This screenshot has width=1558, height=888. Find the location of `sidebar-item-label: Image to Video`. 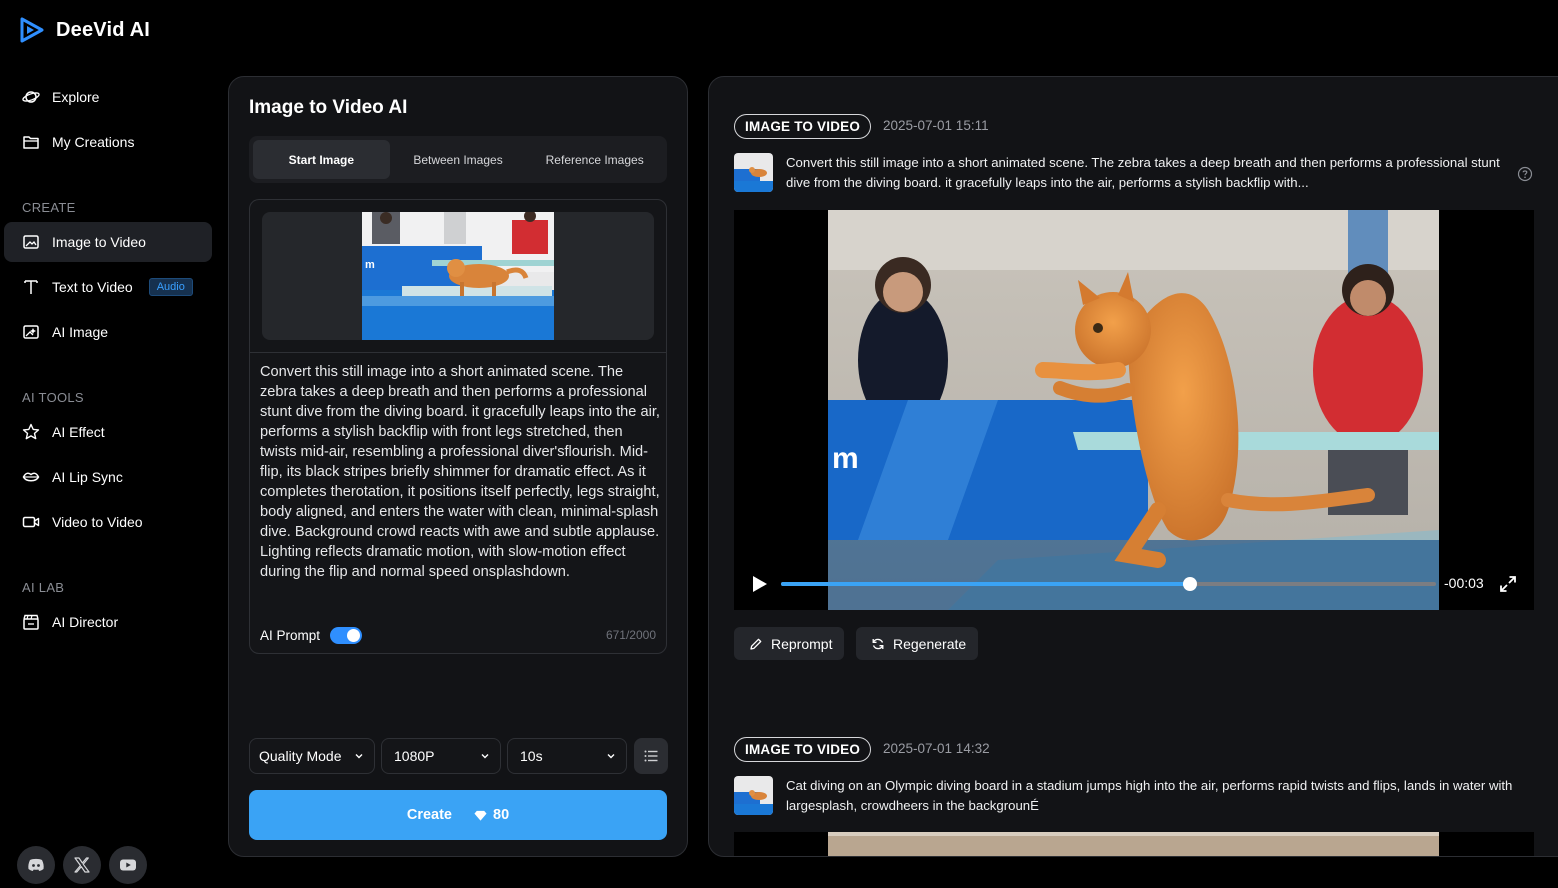

sidebar-item-label: Image to Video is located at coordinates (99, 242).